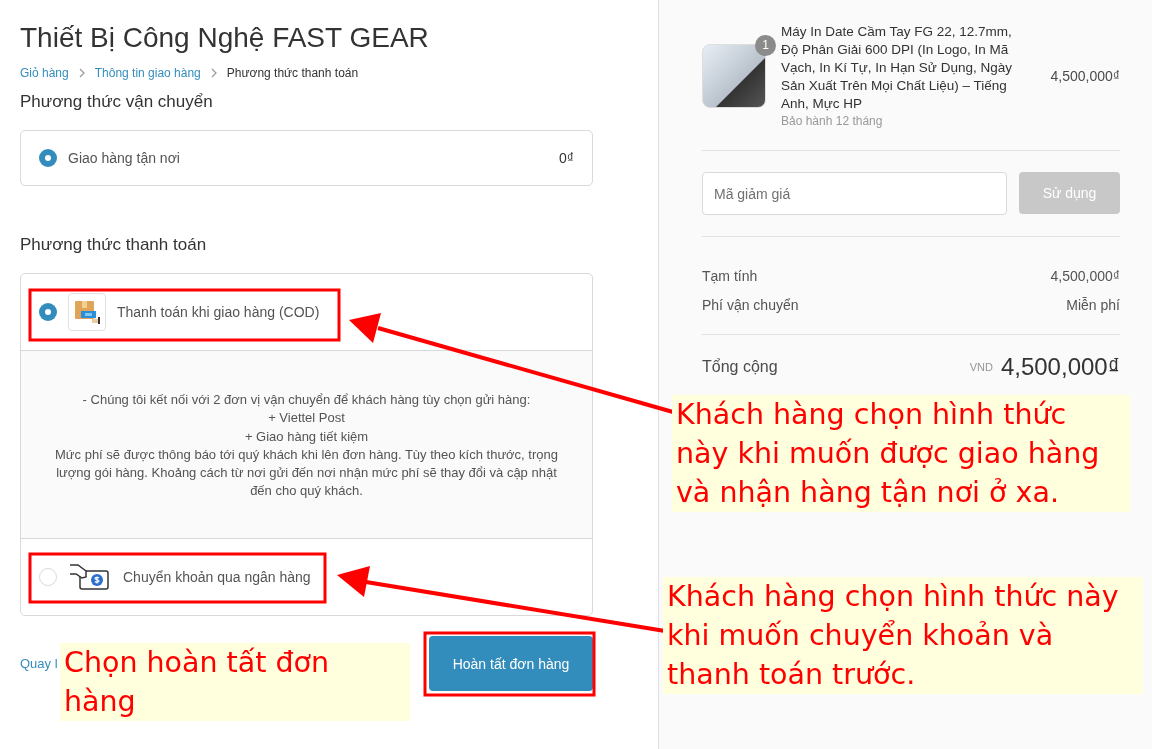 Image resolution: width=1152 pixels, height=749 pixels. I want to click on breadcrumb-link: Thông tin giao hàng, so click(147, 73).